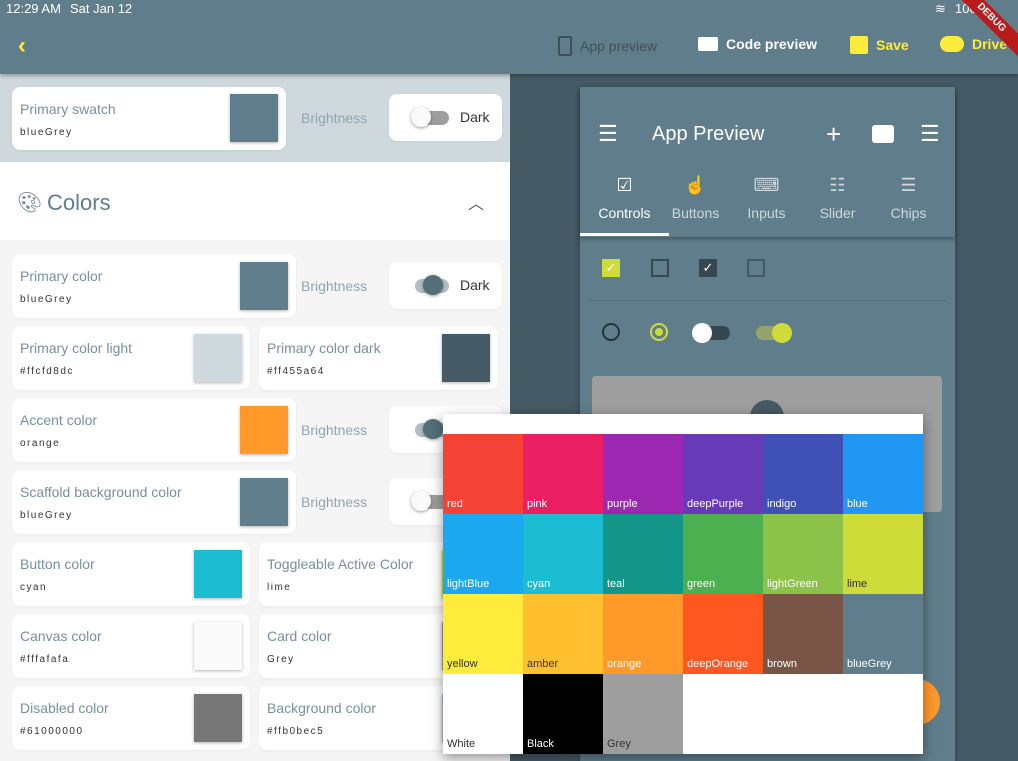 This screenshot has height=761, width=1018. What do you see at coordinates (131, 358) in the screenshot?
I see `color-card: Primary color light #ffcfd8dc` at bounding box center [131, 358].